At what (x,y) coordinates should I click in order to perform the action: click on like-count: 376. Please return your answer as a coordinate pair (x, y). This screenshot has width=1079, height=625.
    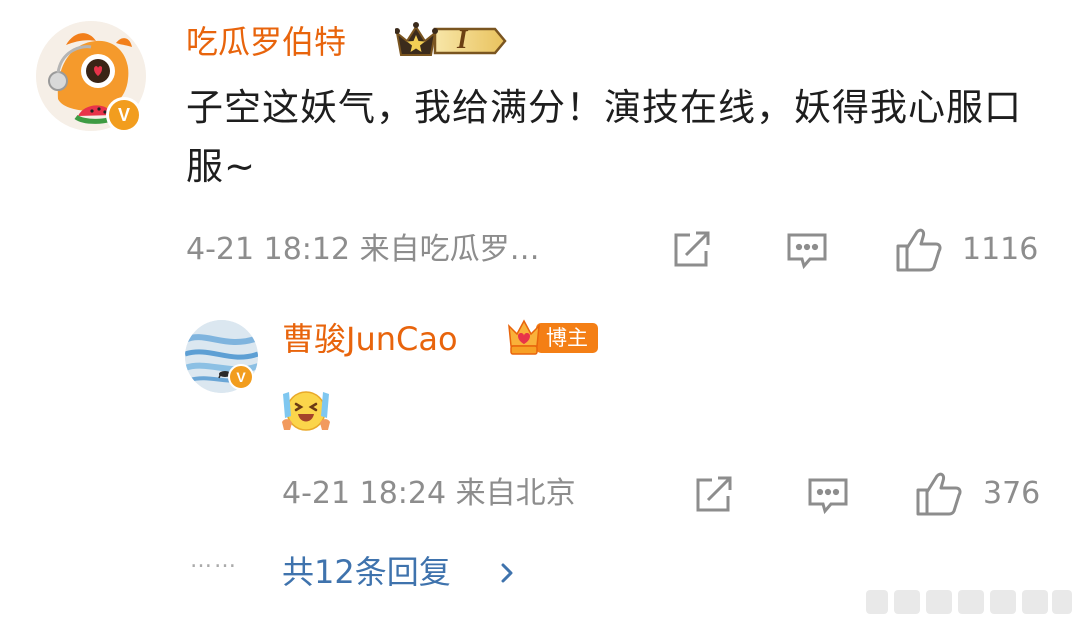
    Looking at the image, I should click on (1012, 493).